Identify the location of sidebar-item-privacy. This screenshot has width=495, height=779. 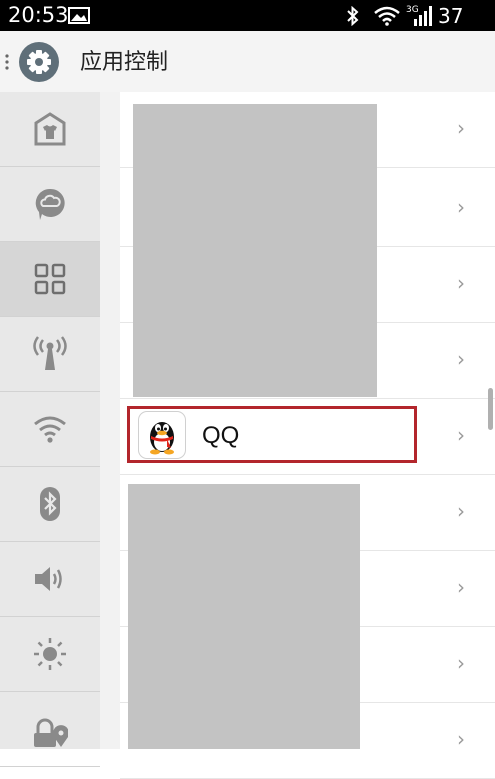
(50, 729).